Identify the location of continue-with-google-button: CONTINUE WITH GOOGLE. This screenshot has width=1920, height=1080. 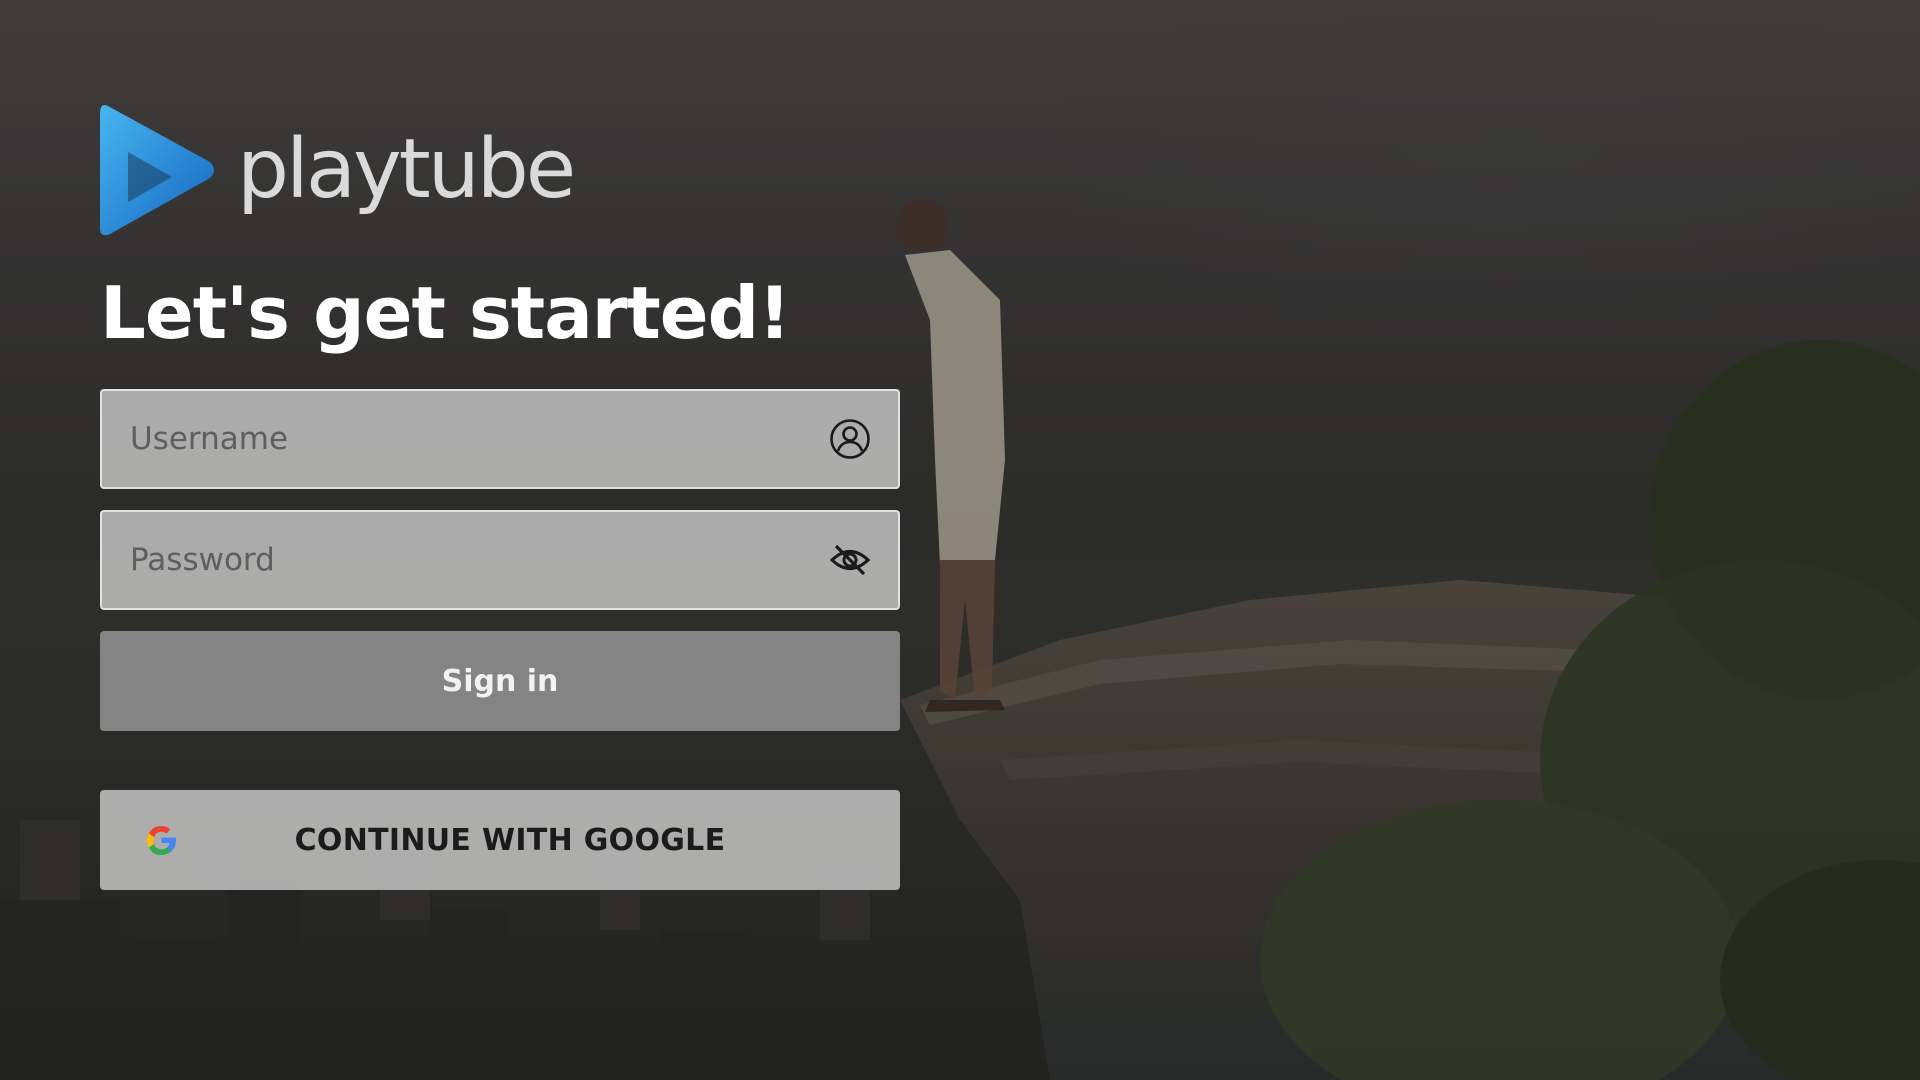
(500, 840).